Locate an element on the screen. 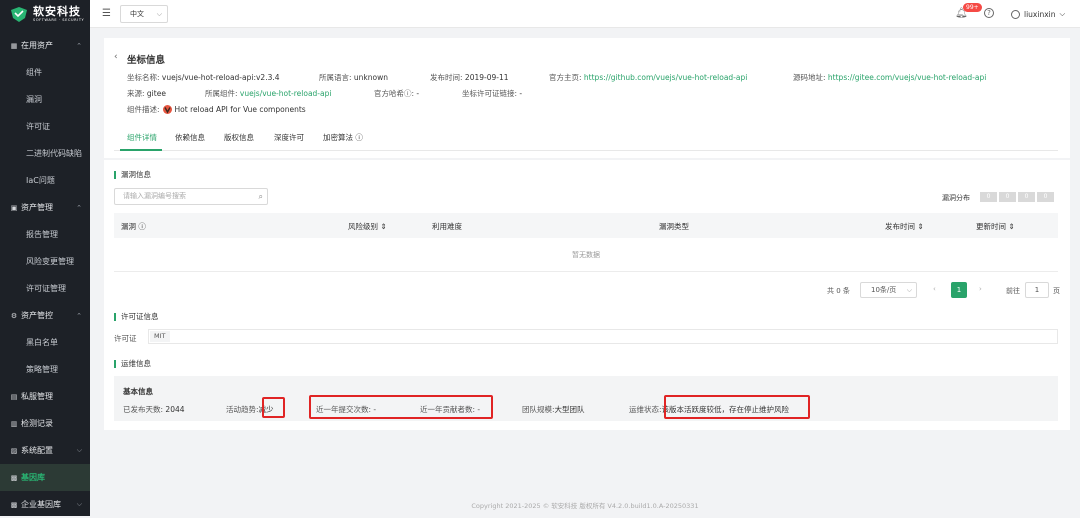 The height and width of the screenshot is (518, 1080). meta-from: 来源: gitee is located at coordinates (146, 93).